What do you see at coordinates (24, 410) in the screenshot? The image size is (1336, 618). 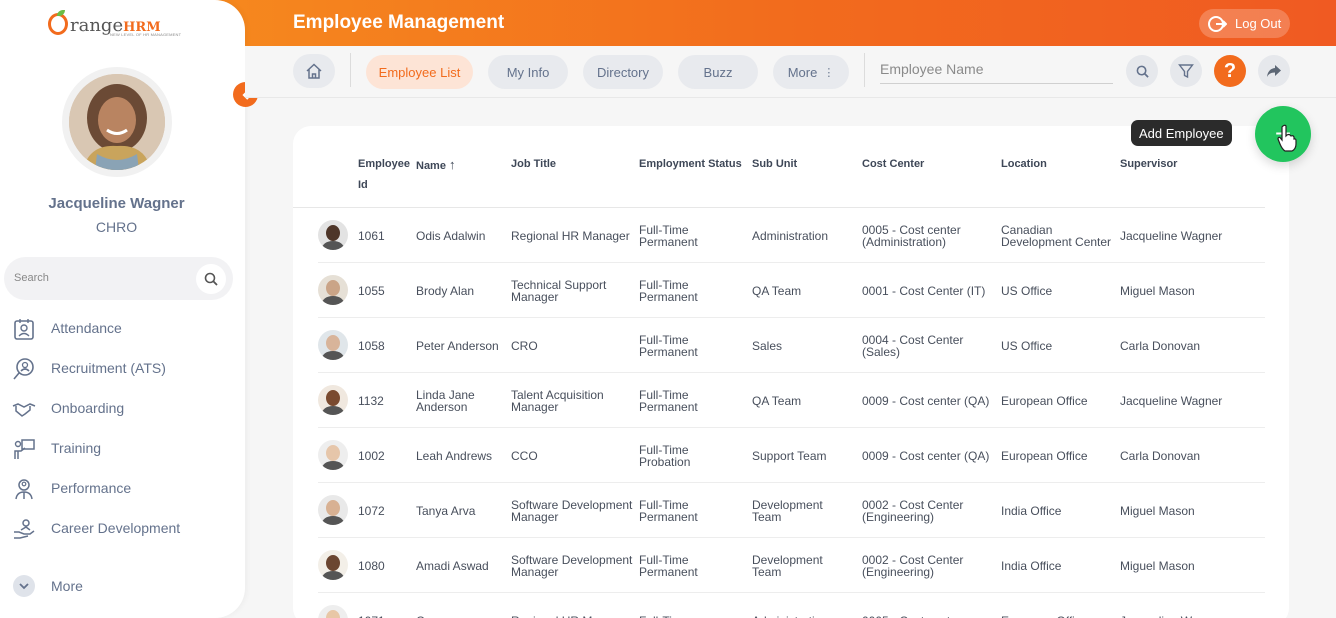 I see `handshake-icon` at bounding box center [24, 410].